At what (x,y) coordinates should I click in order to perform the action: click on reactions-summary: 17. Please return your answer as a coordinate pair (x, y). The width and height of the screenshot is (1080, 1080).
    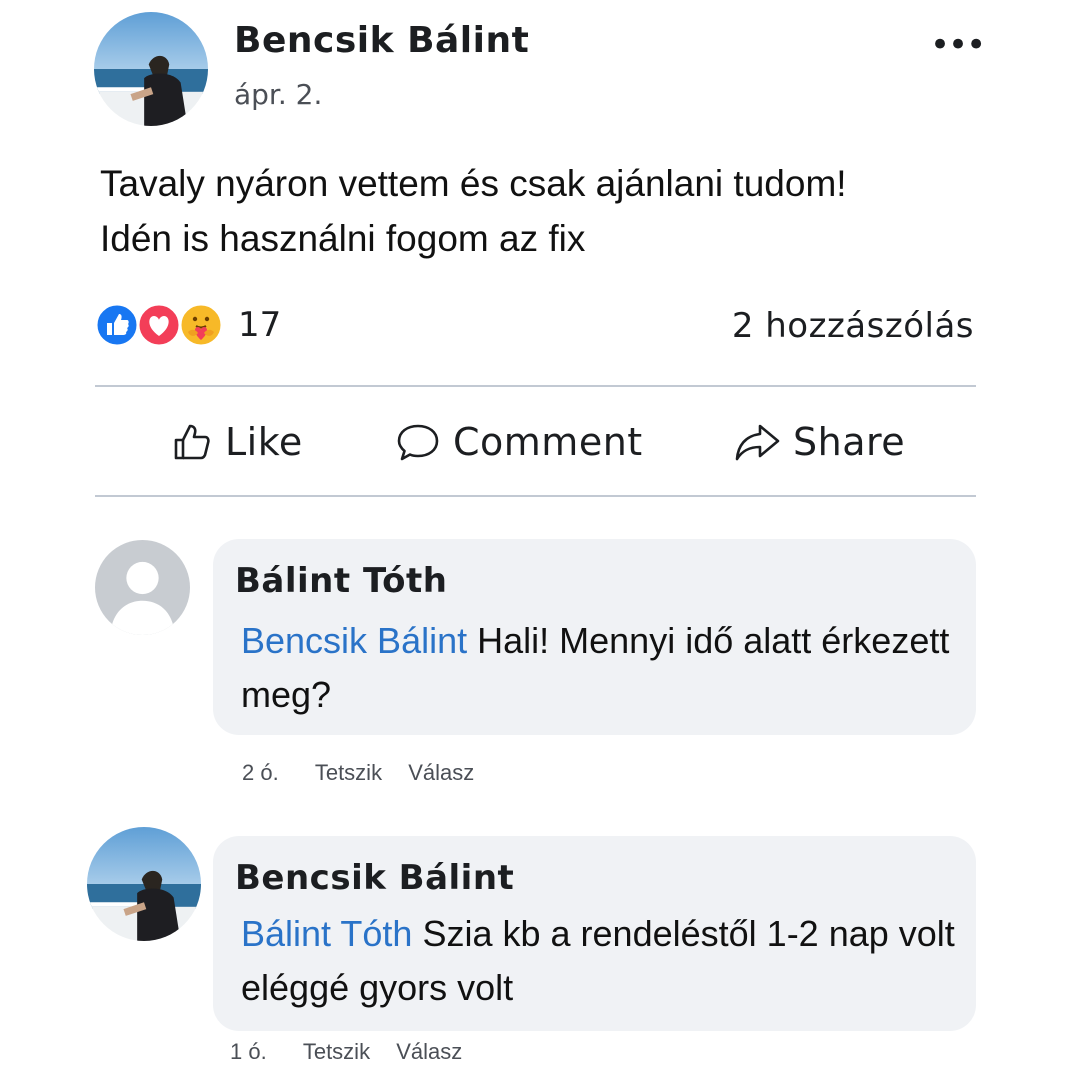
    Looking at the image, I should click on (187, 325).